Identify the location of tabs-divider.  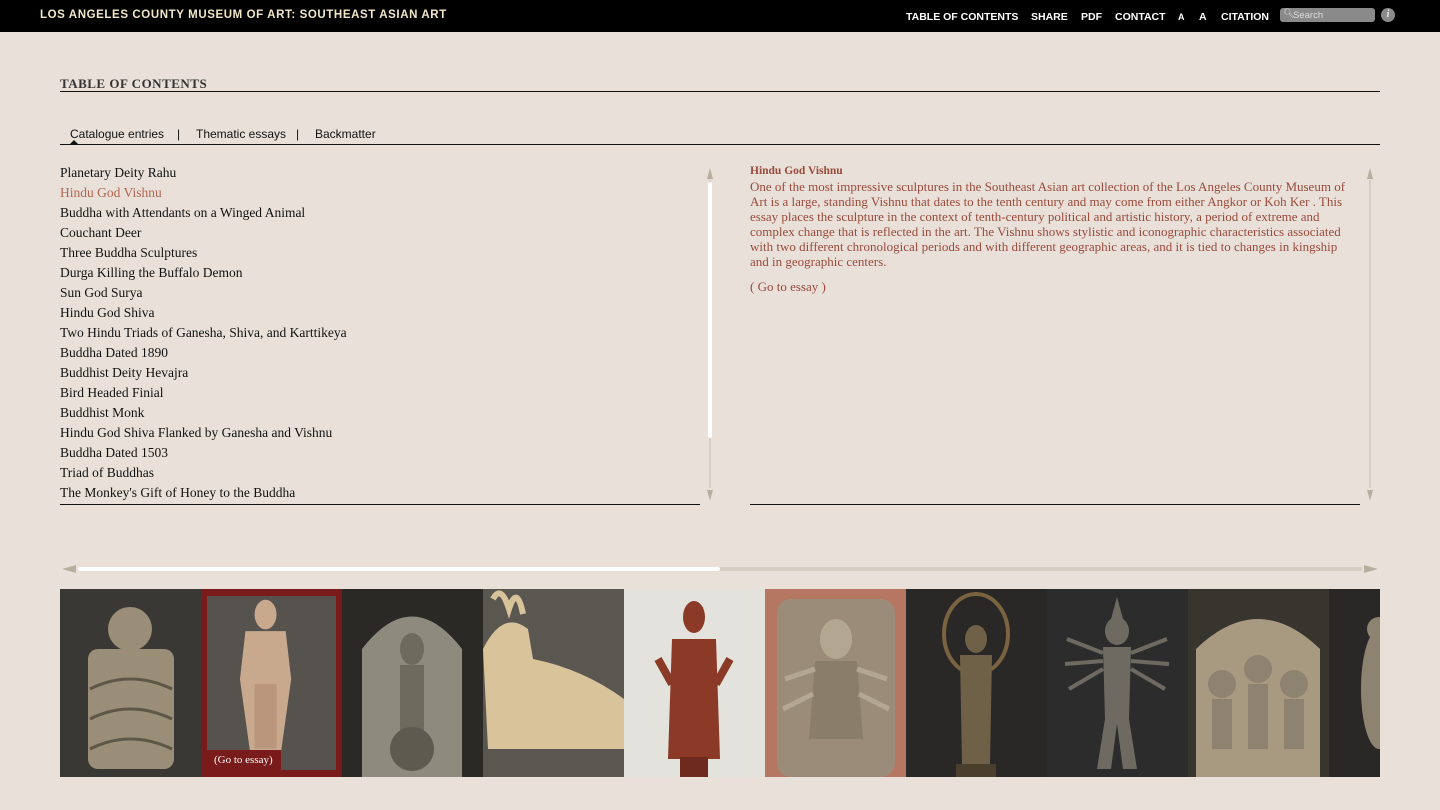
(720, 144).